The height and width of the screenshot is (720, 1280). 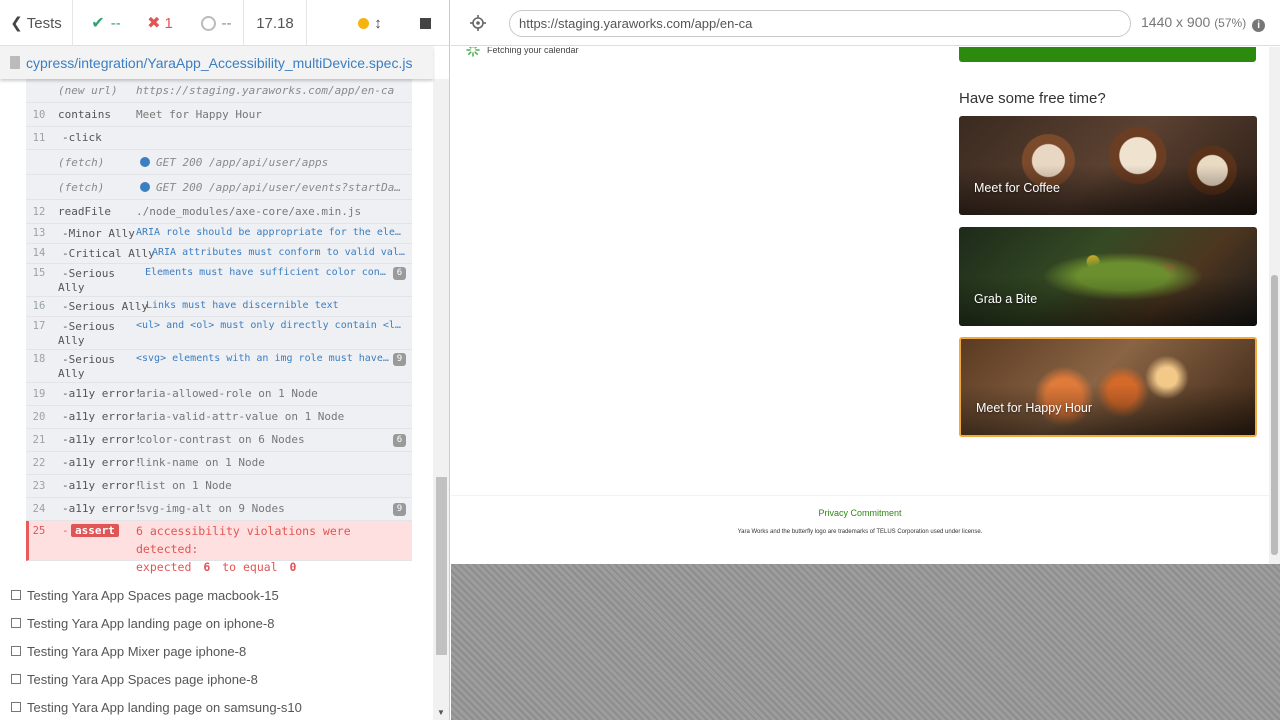 I want to click on command-name: readFile, so click(x=84, y=211).